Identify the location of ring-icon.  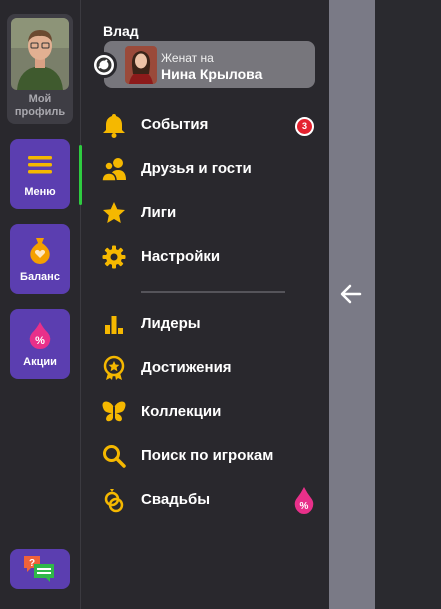
(104, 65).